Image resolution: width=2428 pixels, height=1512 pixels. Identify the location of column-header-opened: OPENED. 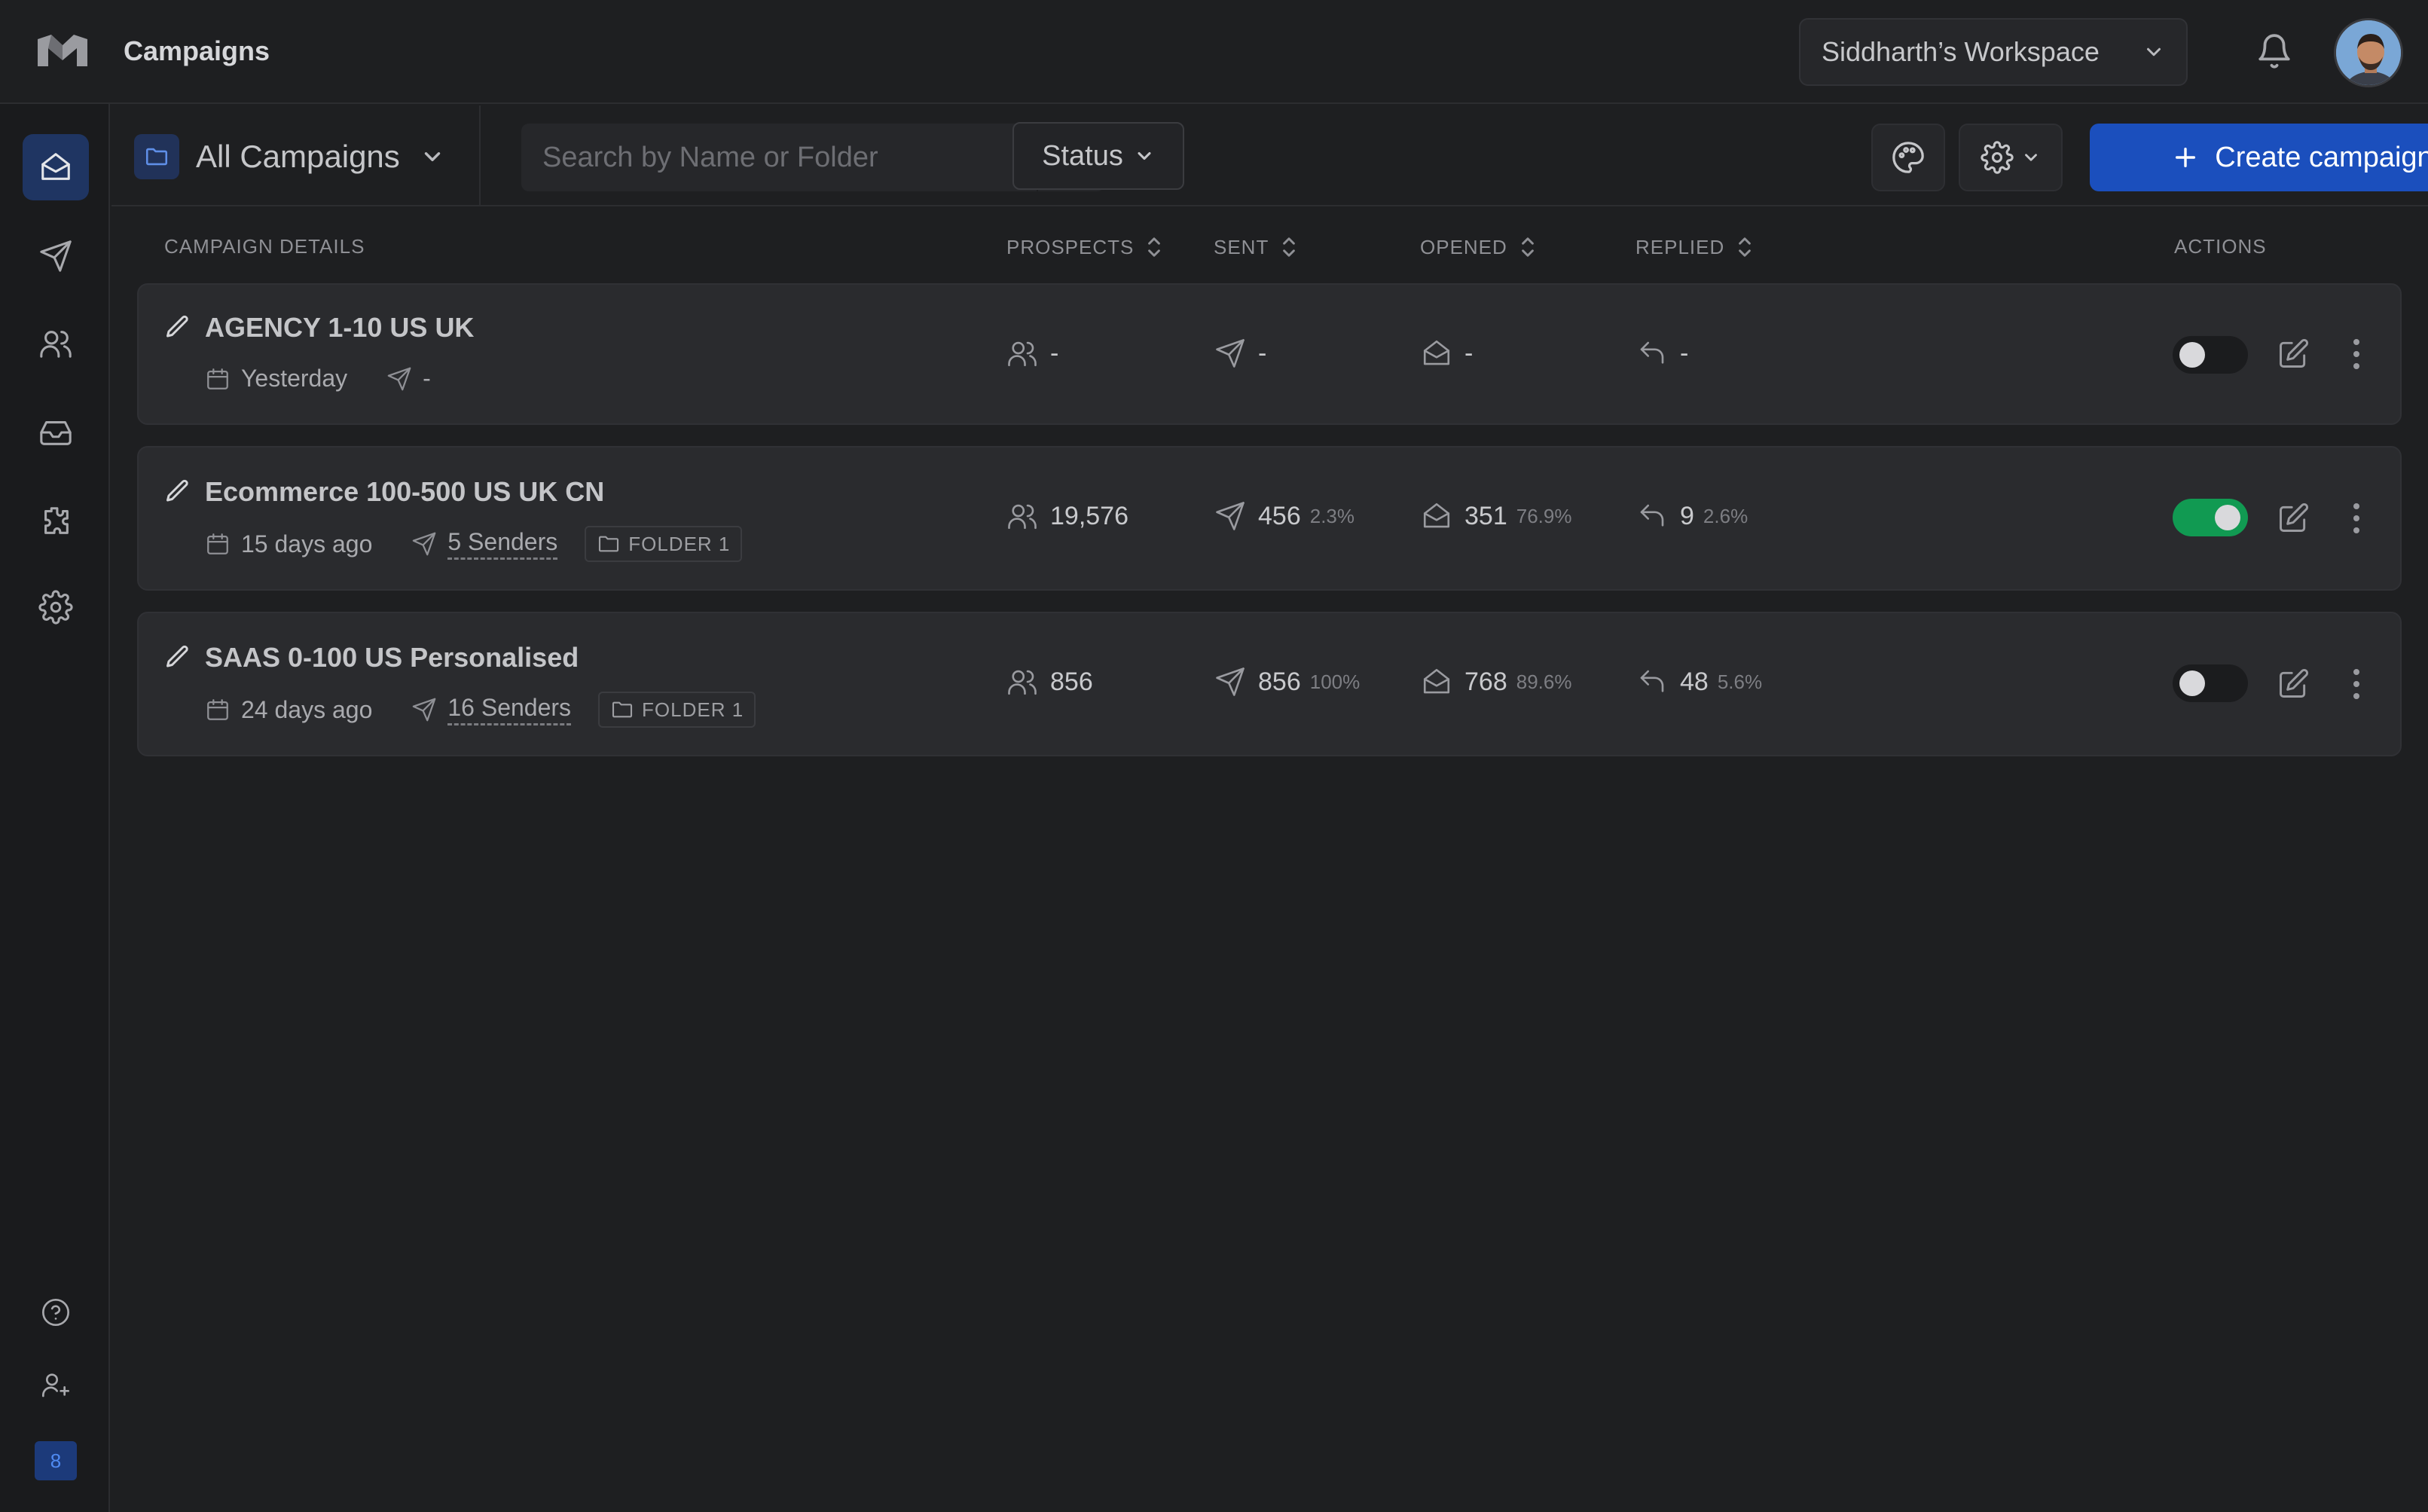
(1479, 247).